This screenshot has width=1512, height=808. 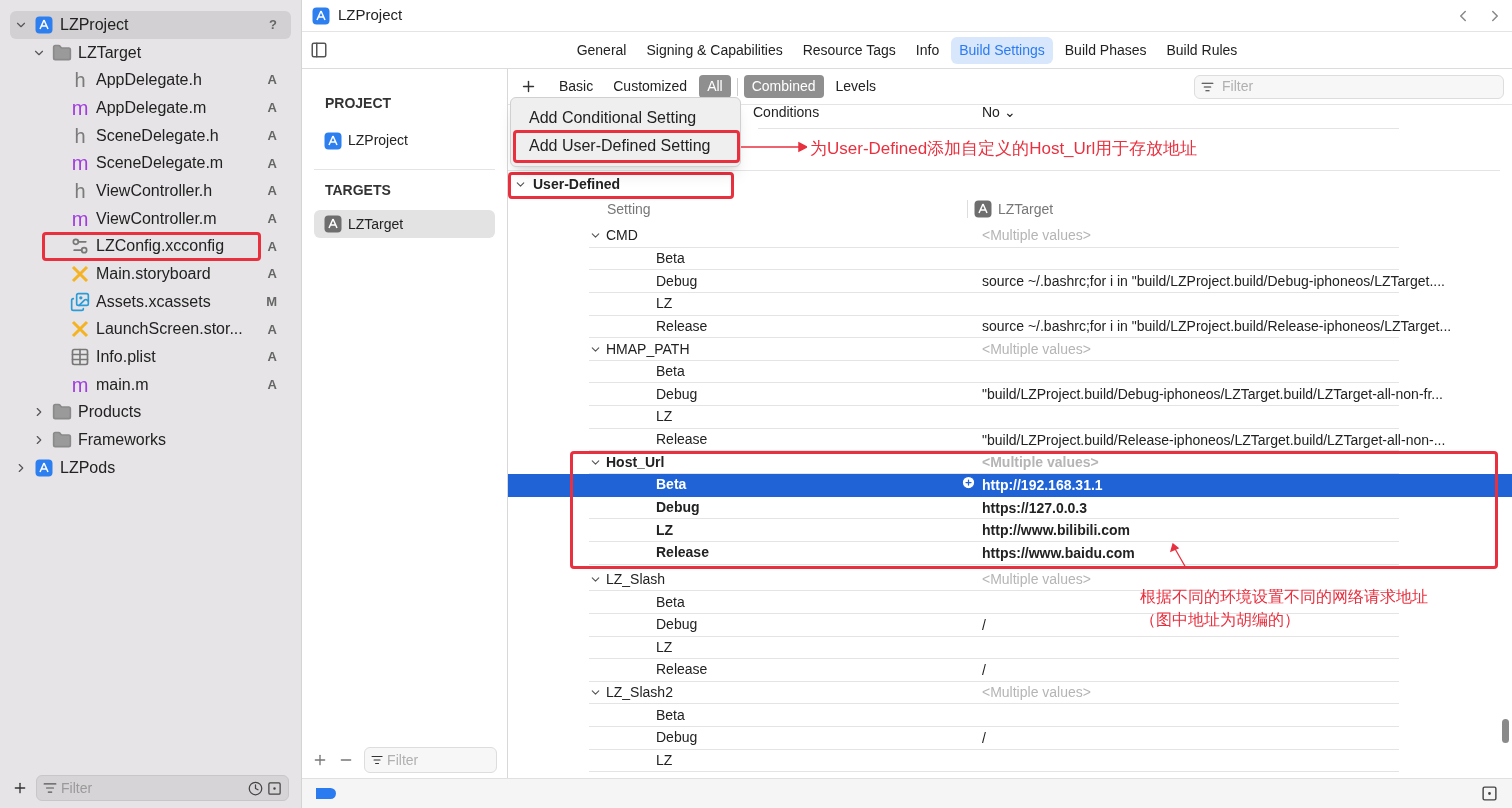 I want to click on scope-button: Basic, so click(x=576, y=86).